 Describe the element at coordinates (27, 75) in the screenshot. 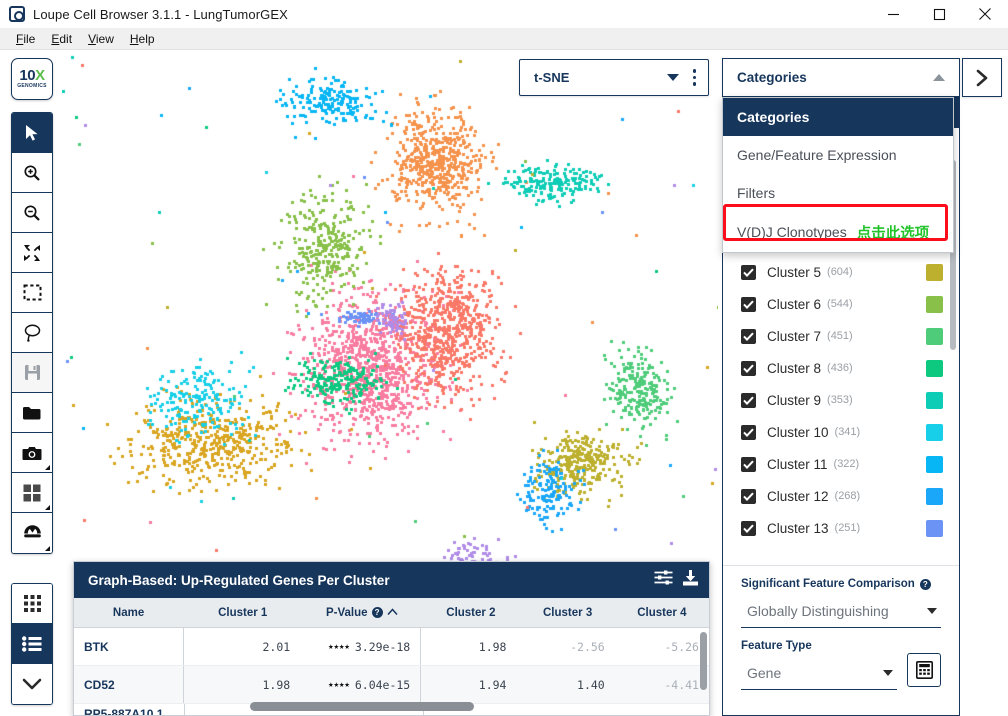

I see `logo-number: 10` at that location.